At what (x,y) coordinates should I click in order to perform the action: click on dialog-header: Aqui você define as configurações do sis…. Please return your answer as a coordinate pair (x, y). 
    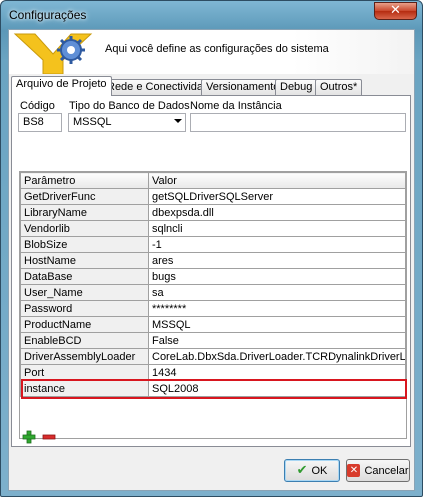
    Looking at the image, I should click on (211, 52).